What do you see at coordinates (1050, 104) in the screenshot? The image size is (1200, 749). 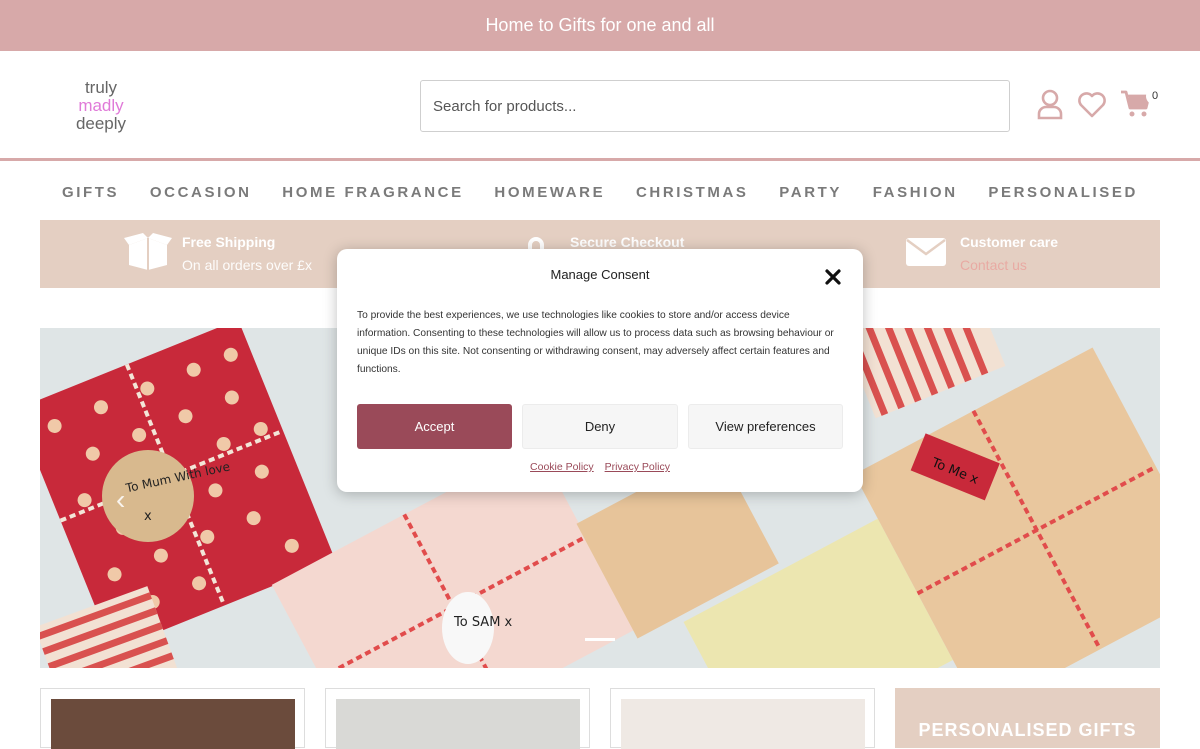 I see `user-icon` at bounding box center [1050, 104].